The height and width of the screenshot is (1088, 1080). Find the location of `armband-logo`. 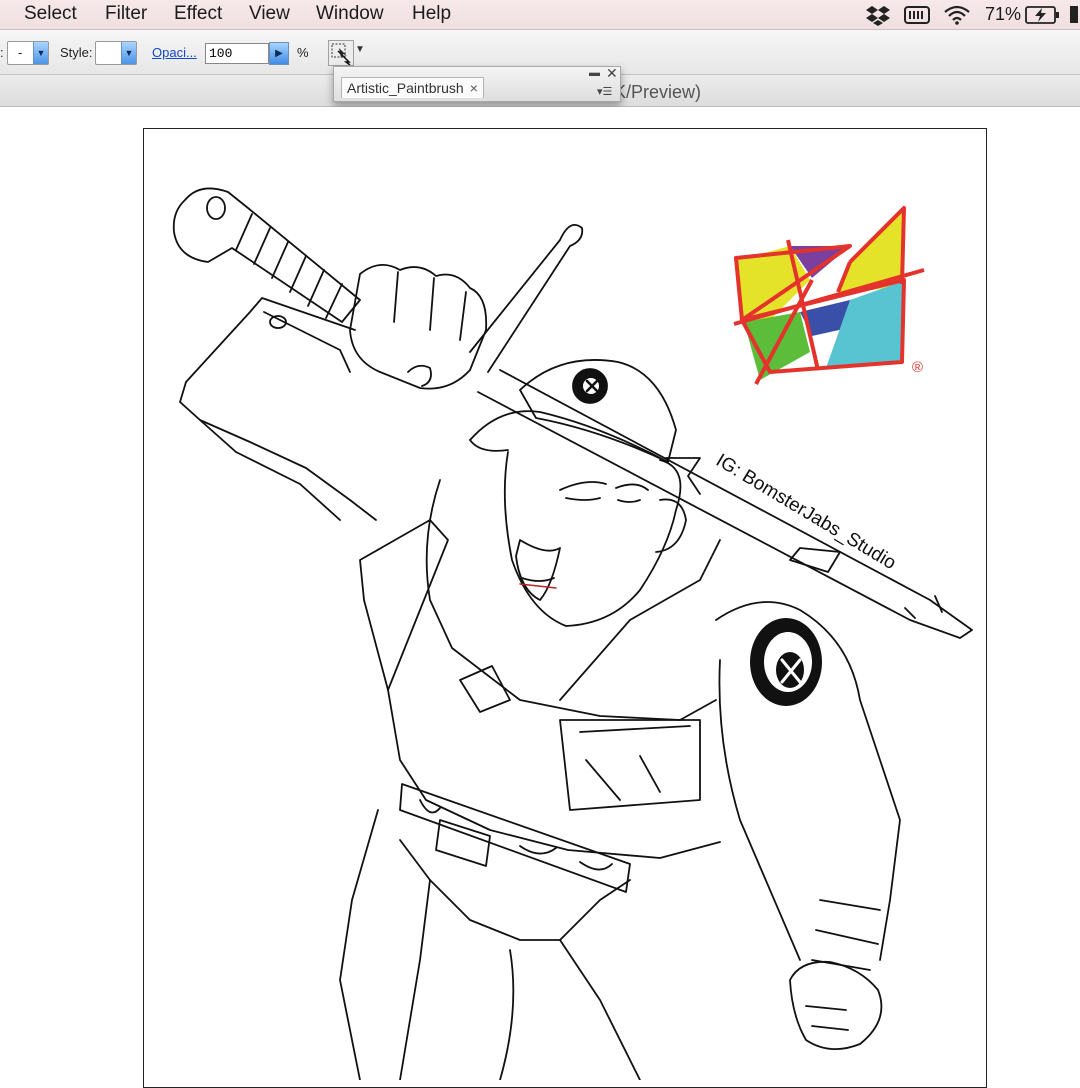

armband-logo is located at coordinates (786, 662).